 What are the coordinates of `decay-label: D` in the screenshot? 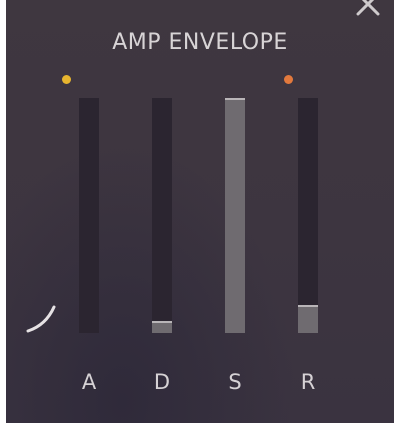 It's located at (162, 382).